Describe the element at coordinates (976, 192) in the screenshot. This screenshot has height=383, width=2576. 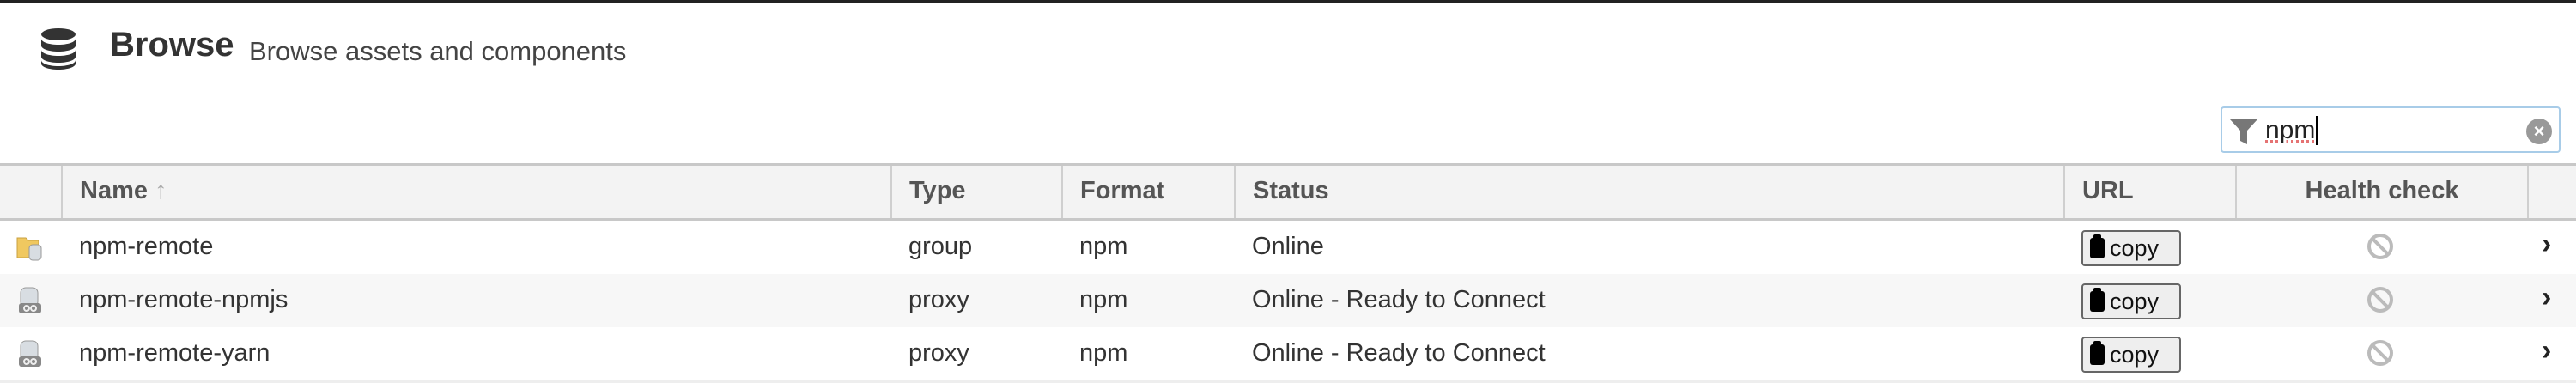
I see `column-header-type: Type` at that location.